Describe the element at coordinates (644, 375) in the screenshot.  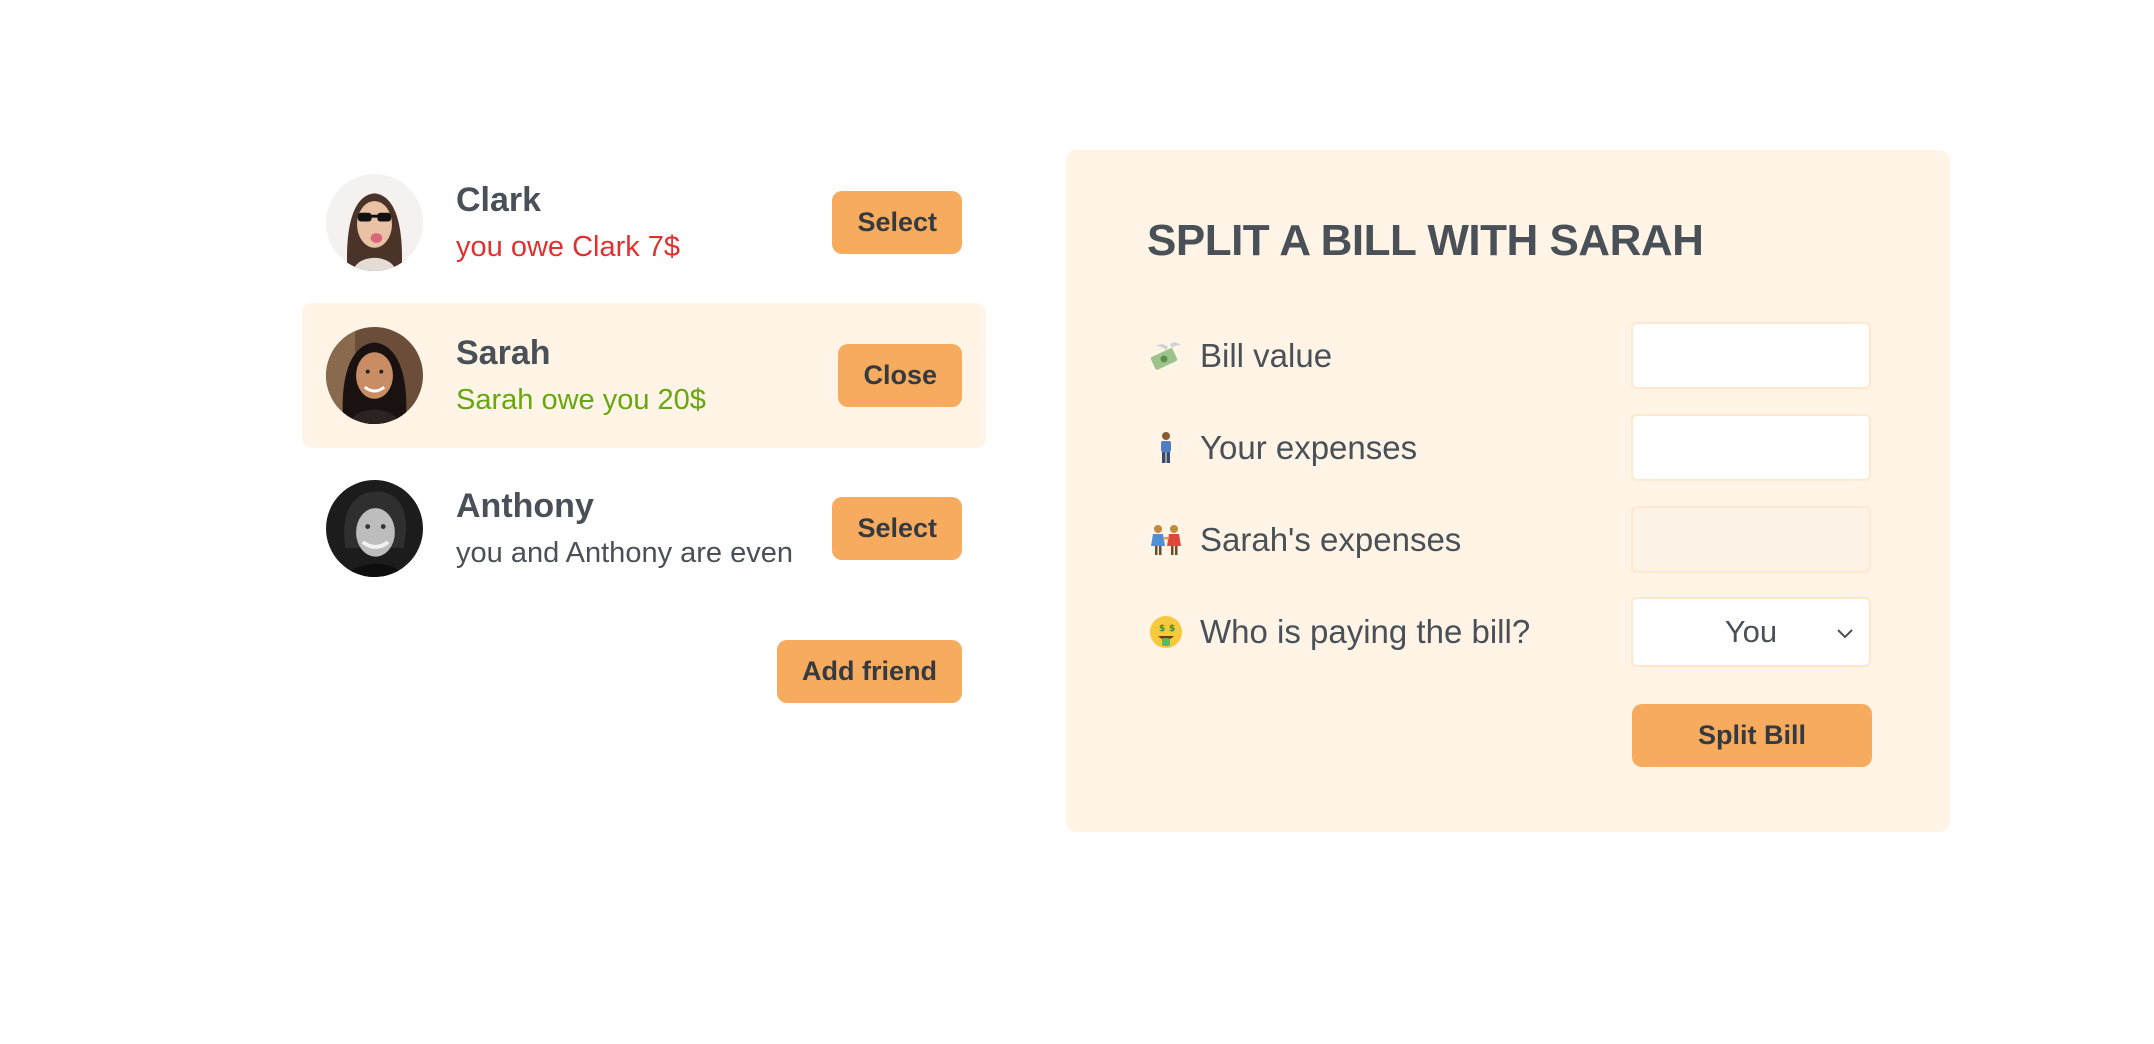
I see `friend-item-sarah: Sarah Sarah owe you 20$ Close` at that location.